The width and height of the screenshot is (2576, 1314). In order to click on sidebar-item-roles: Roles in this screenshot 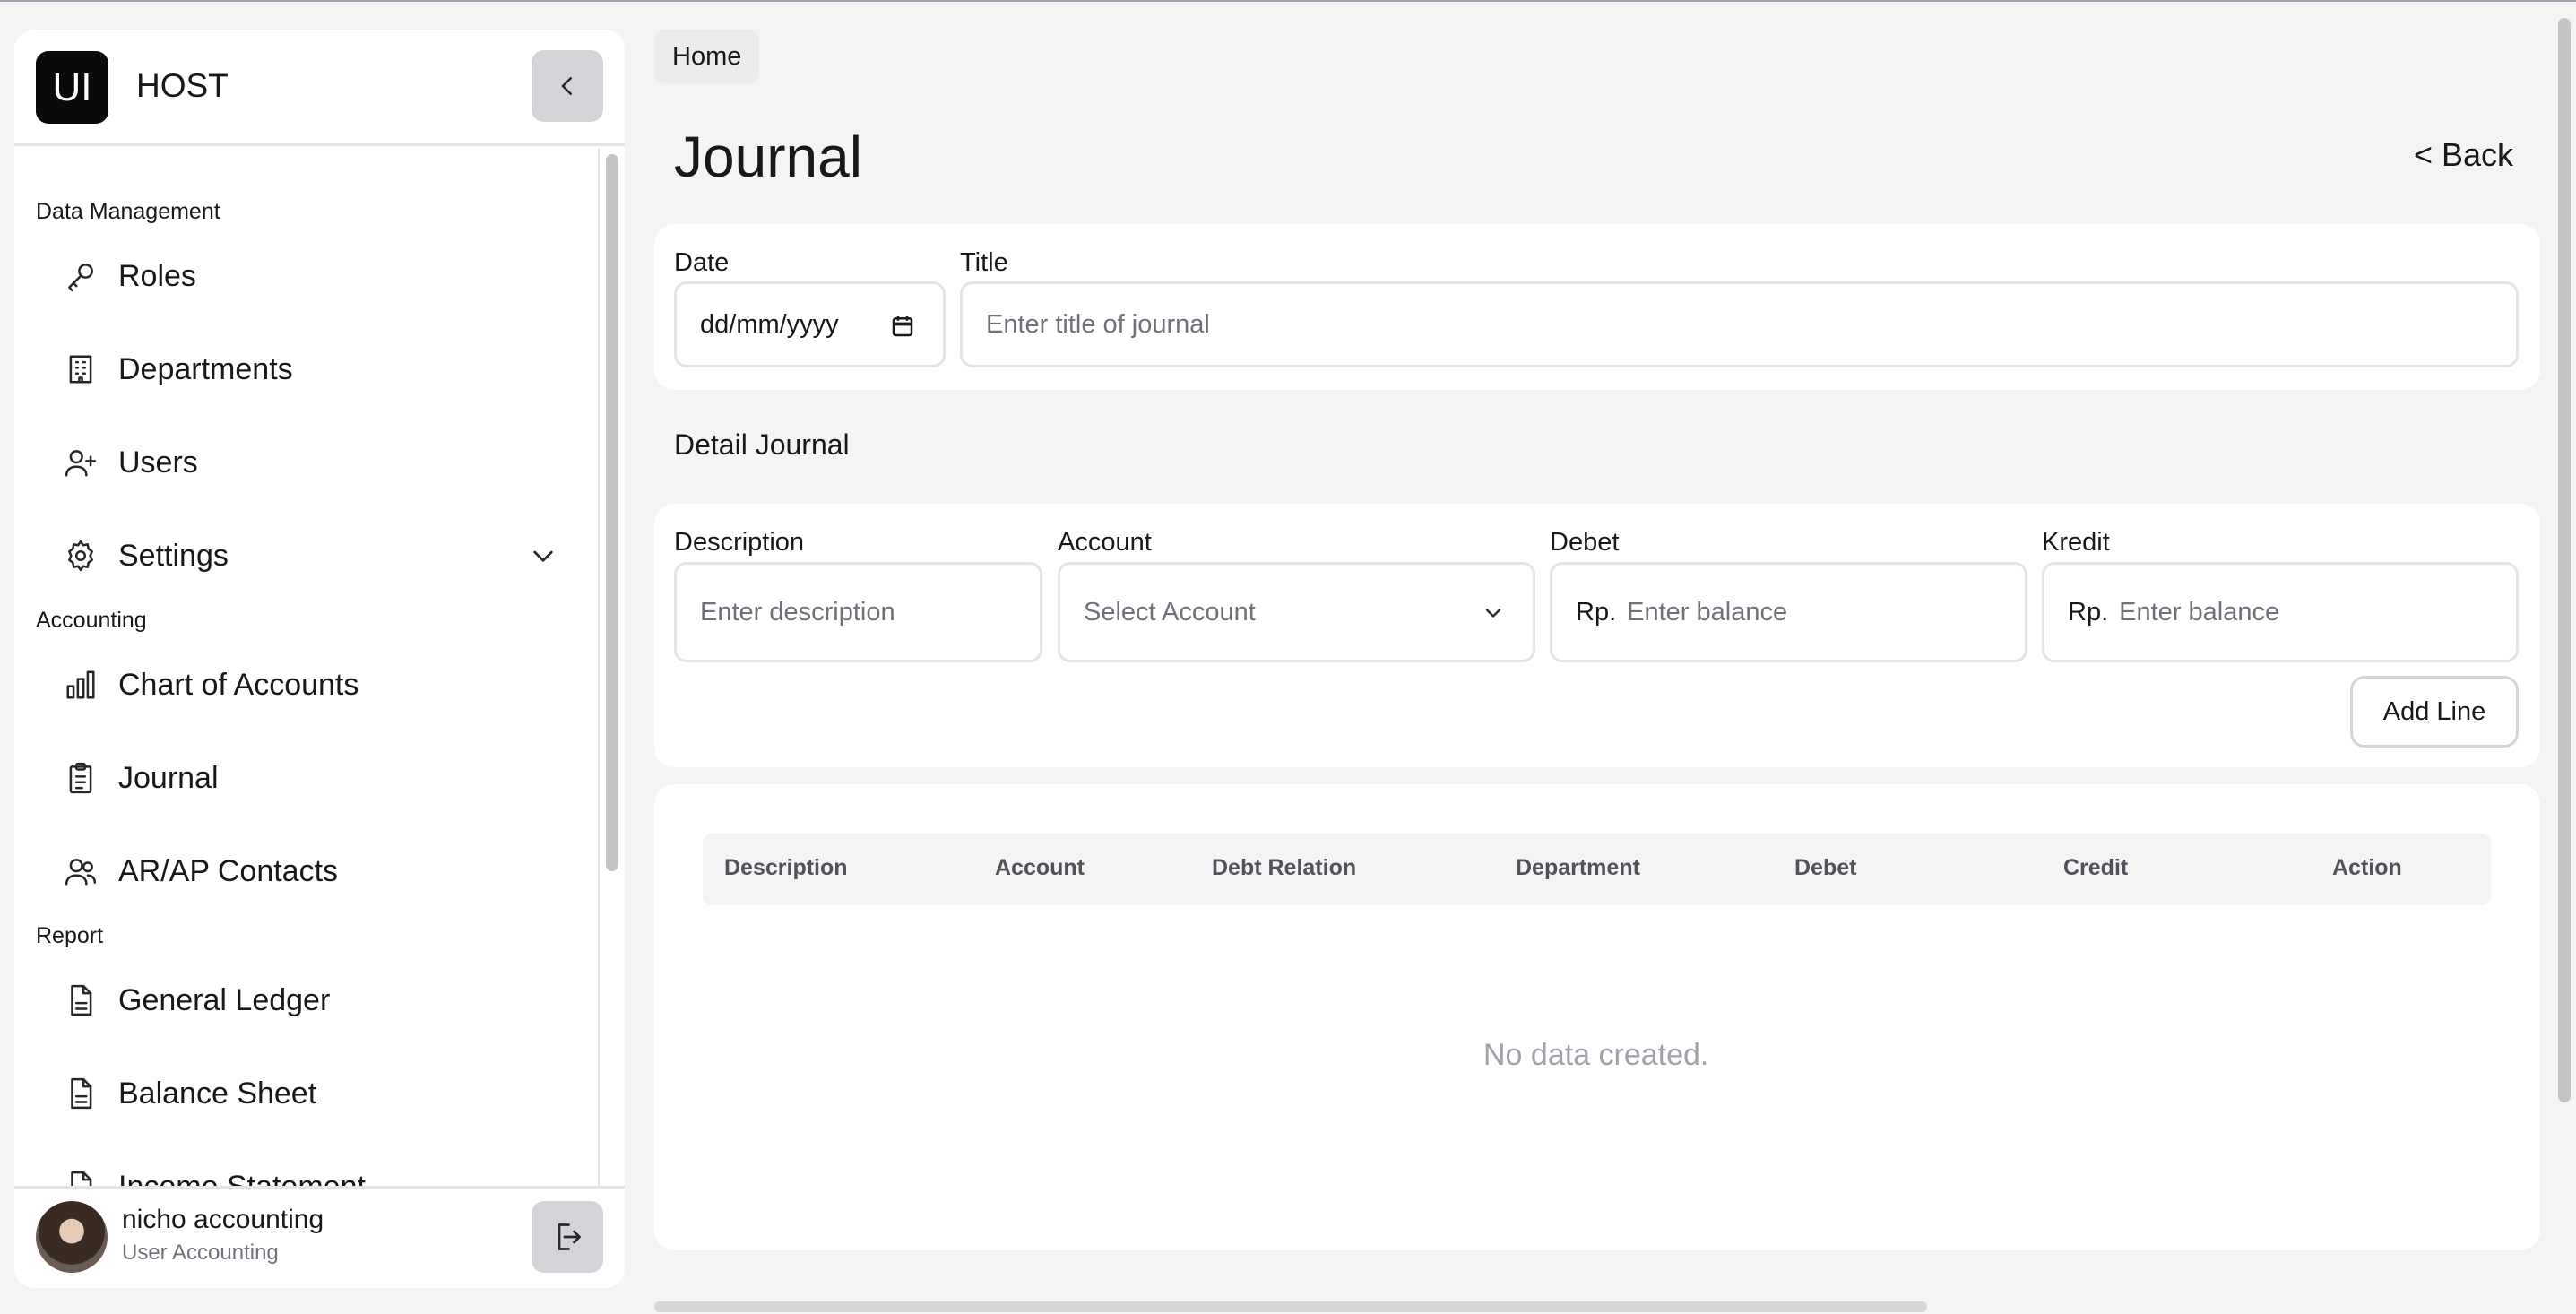, I will do `click(323, 276)`.